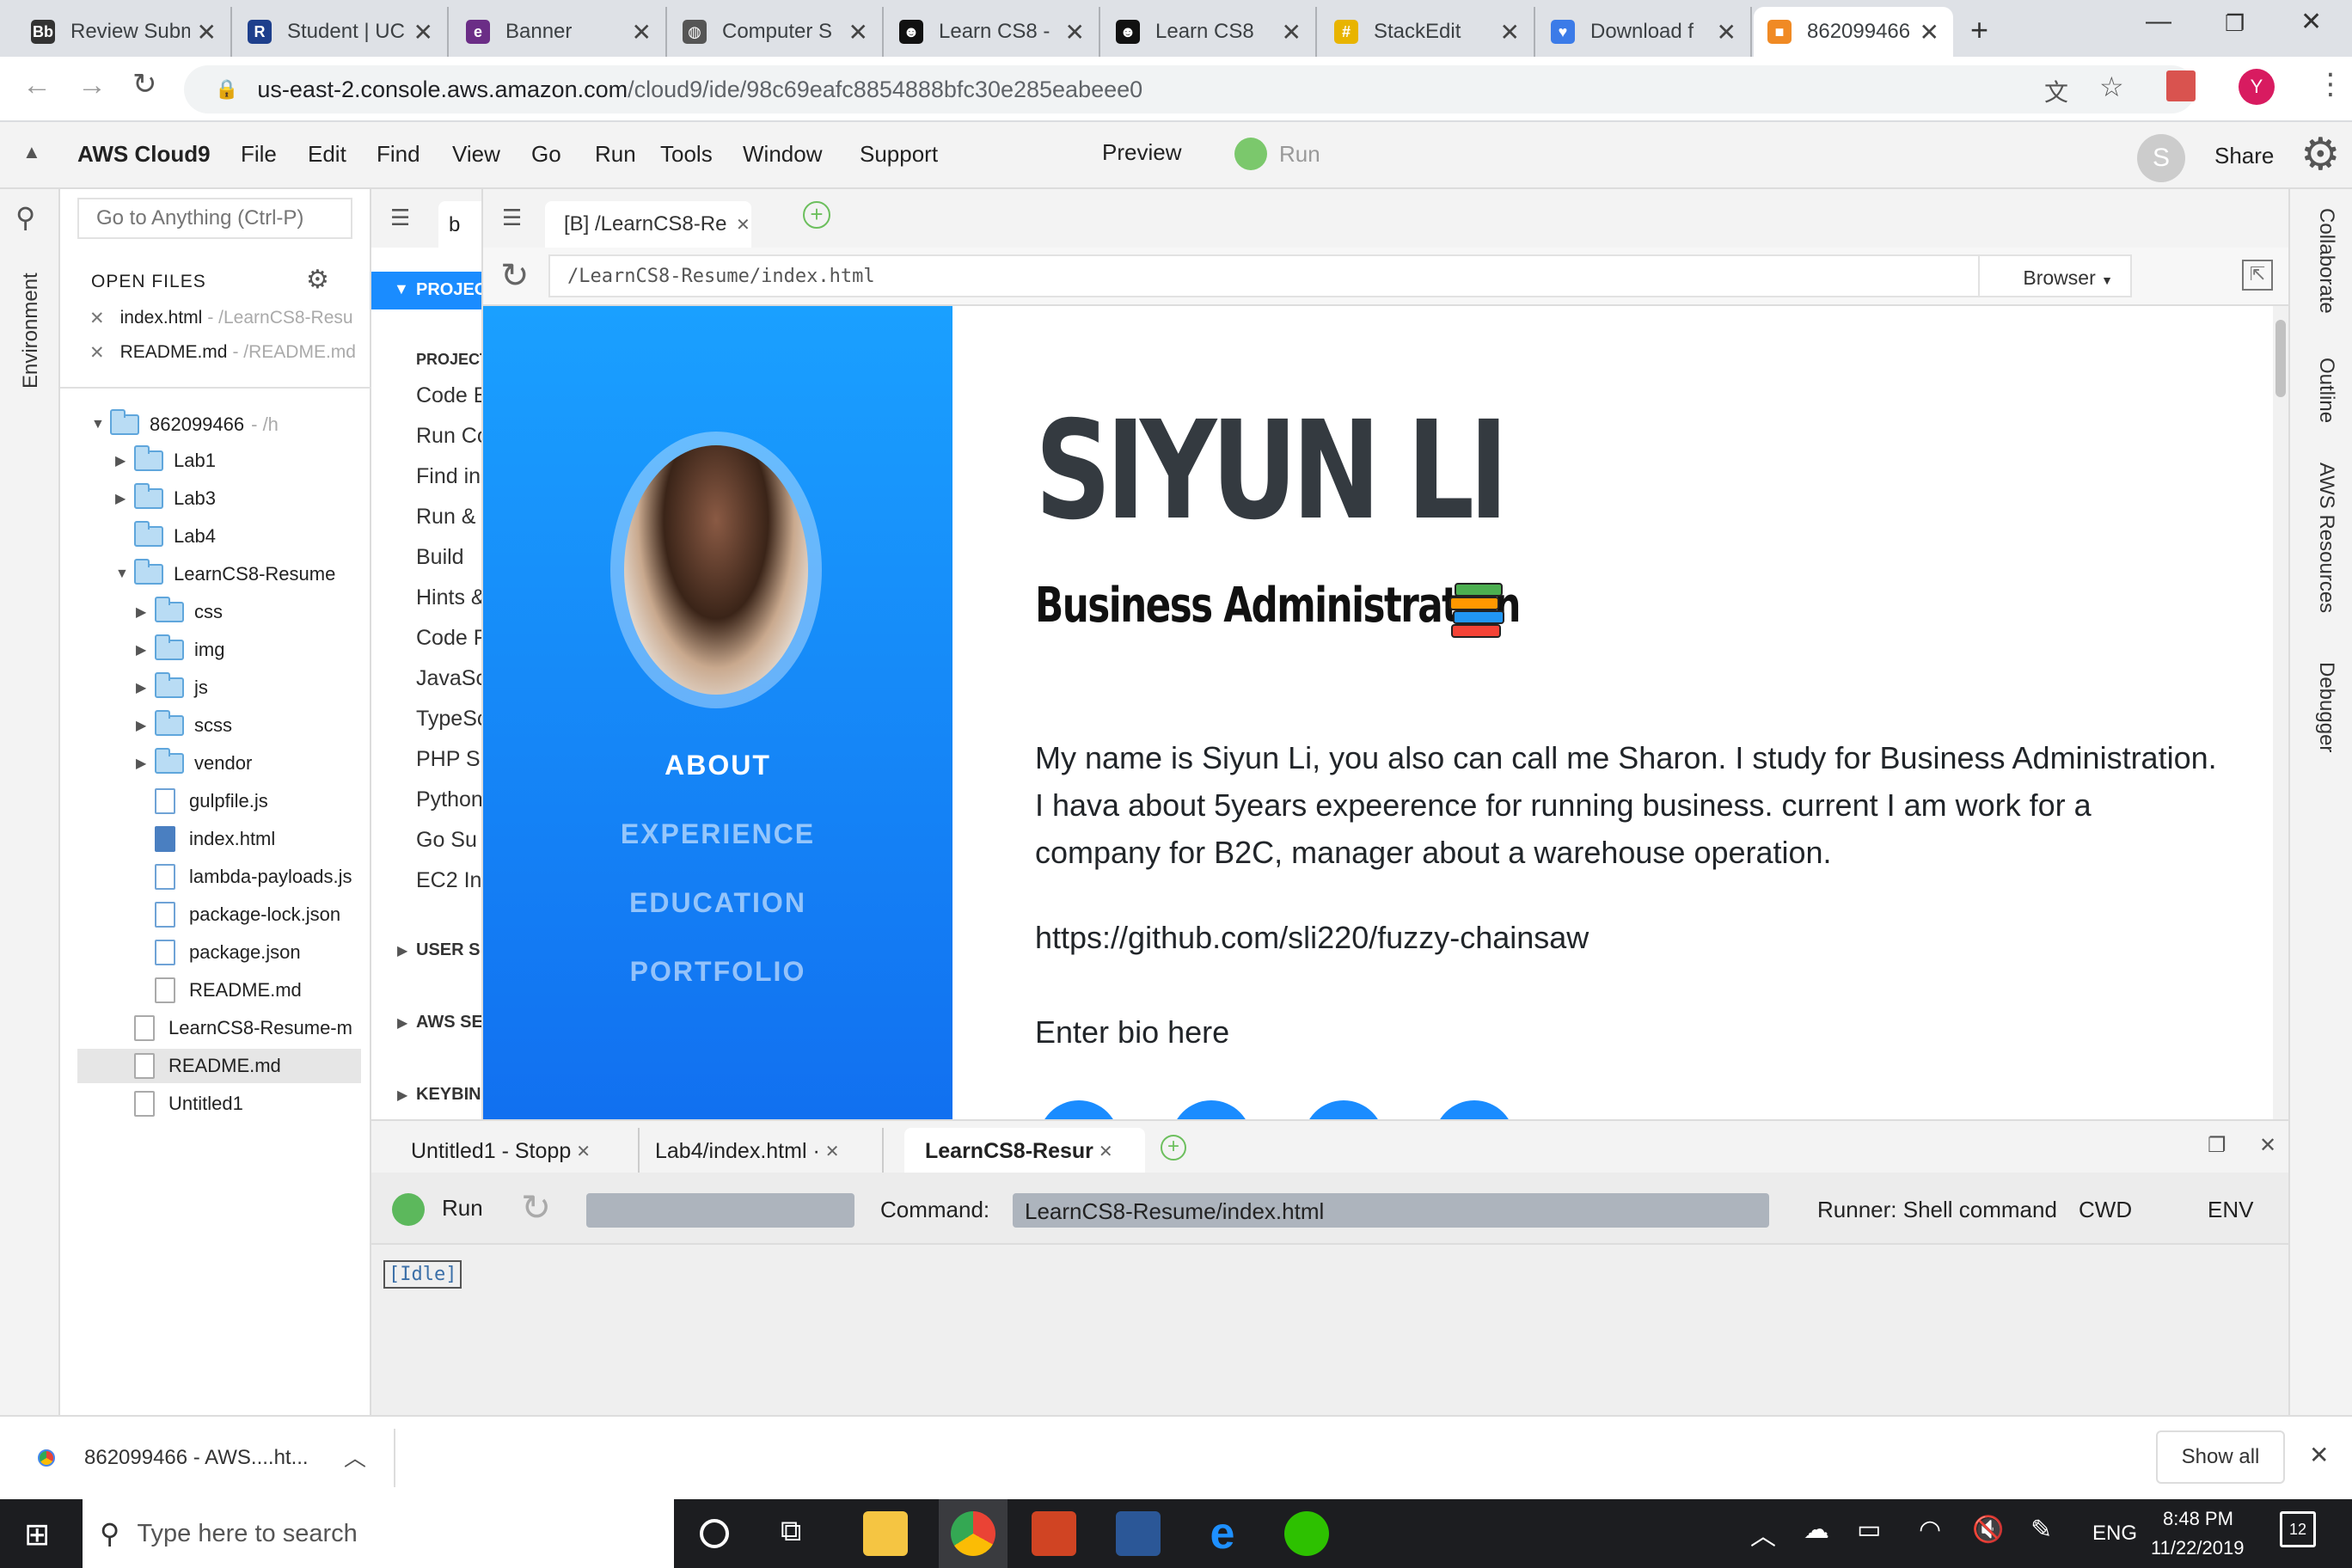  I want to click on pen-icon: ✎, so click(2041, 1530).